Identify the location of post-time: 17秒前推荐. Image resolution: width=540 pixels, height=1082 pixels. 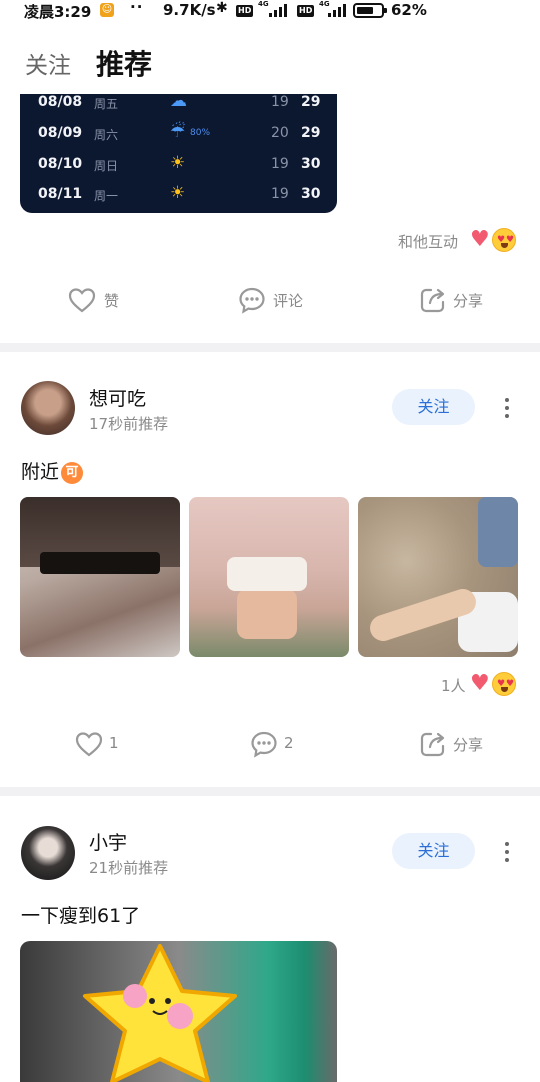
(129, 424).